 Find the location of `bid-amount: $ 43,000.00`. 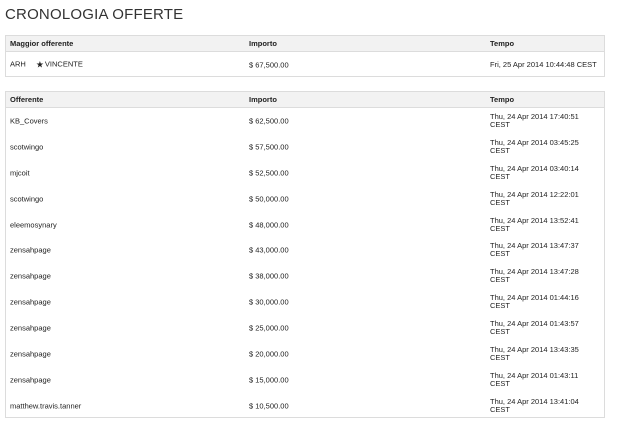

bid-amount: $ 43,000.00 is located at coordinates (269, 250).